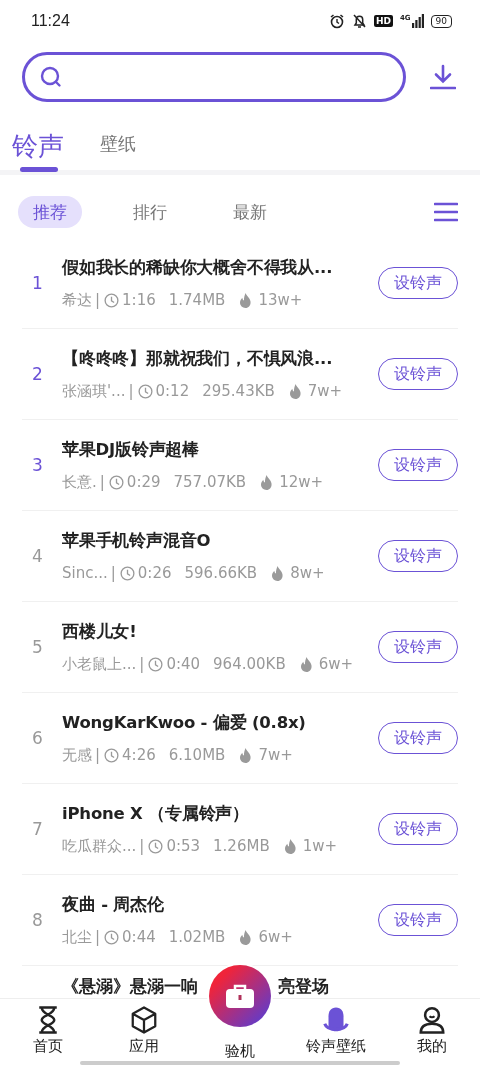  Describe the element at coordinates (113, 904) in the screenshot. I see `ringtone-title: 夜曲 - 周杰伦` at that location.